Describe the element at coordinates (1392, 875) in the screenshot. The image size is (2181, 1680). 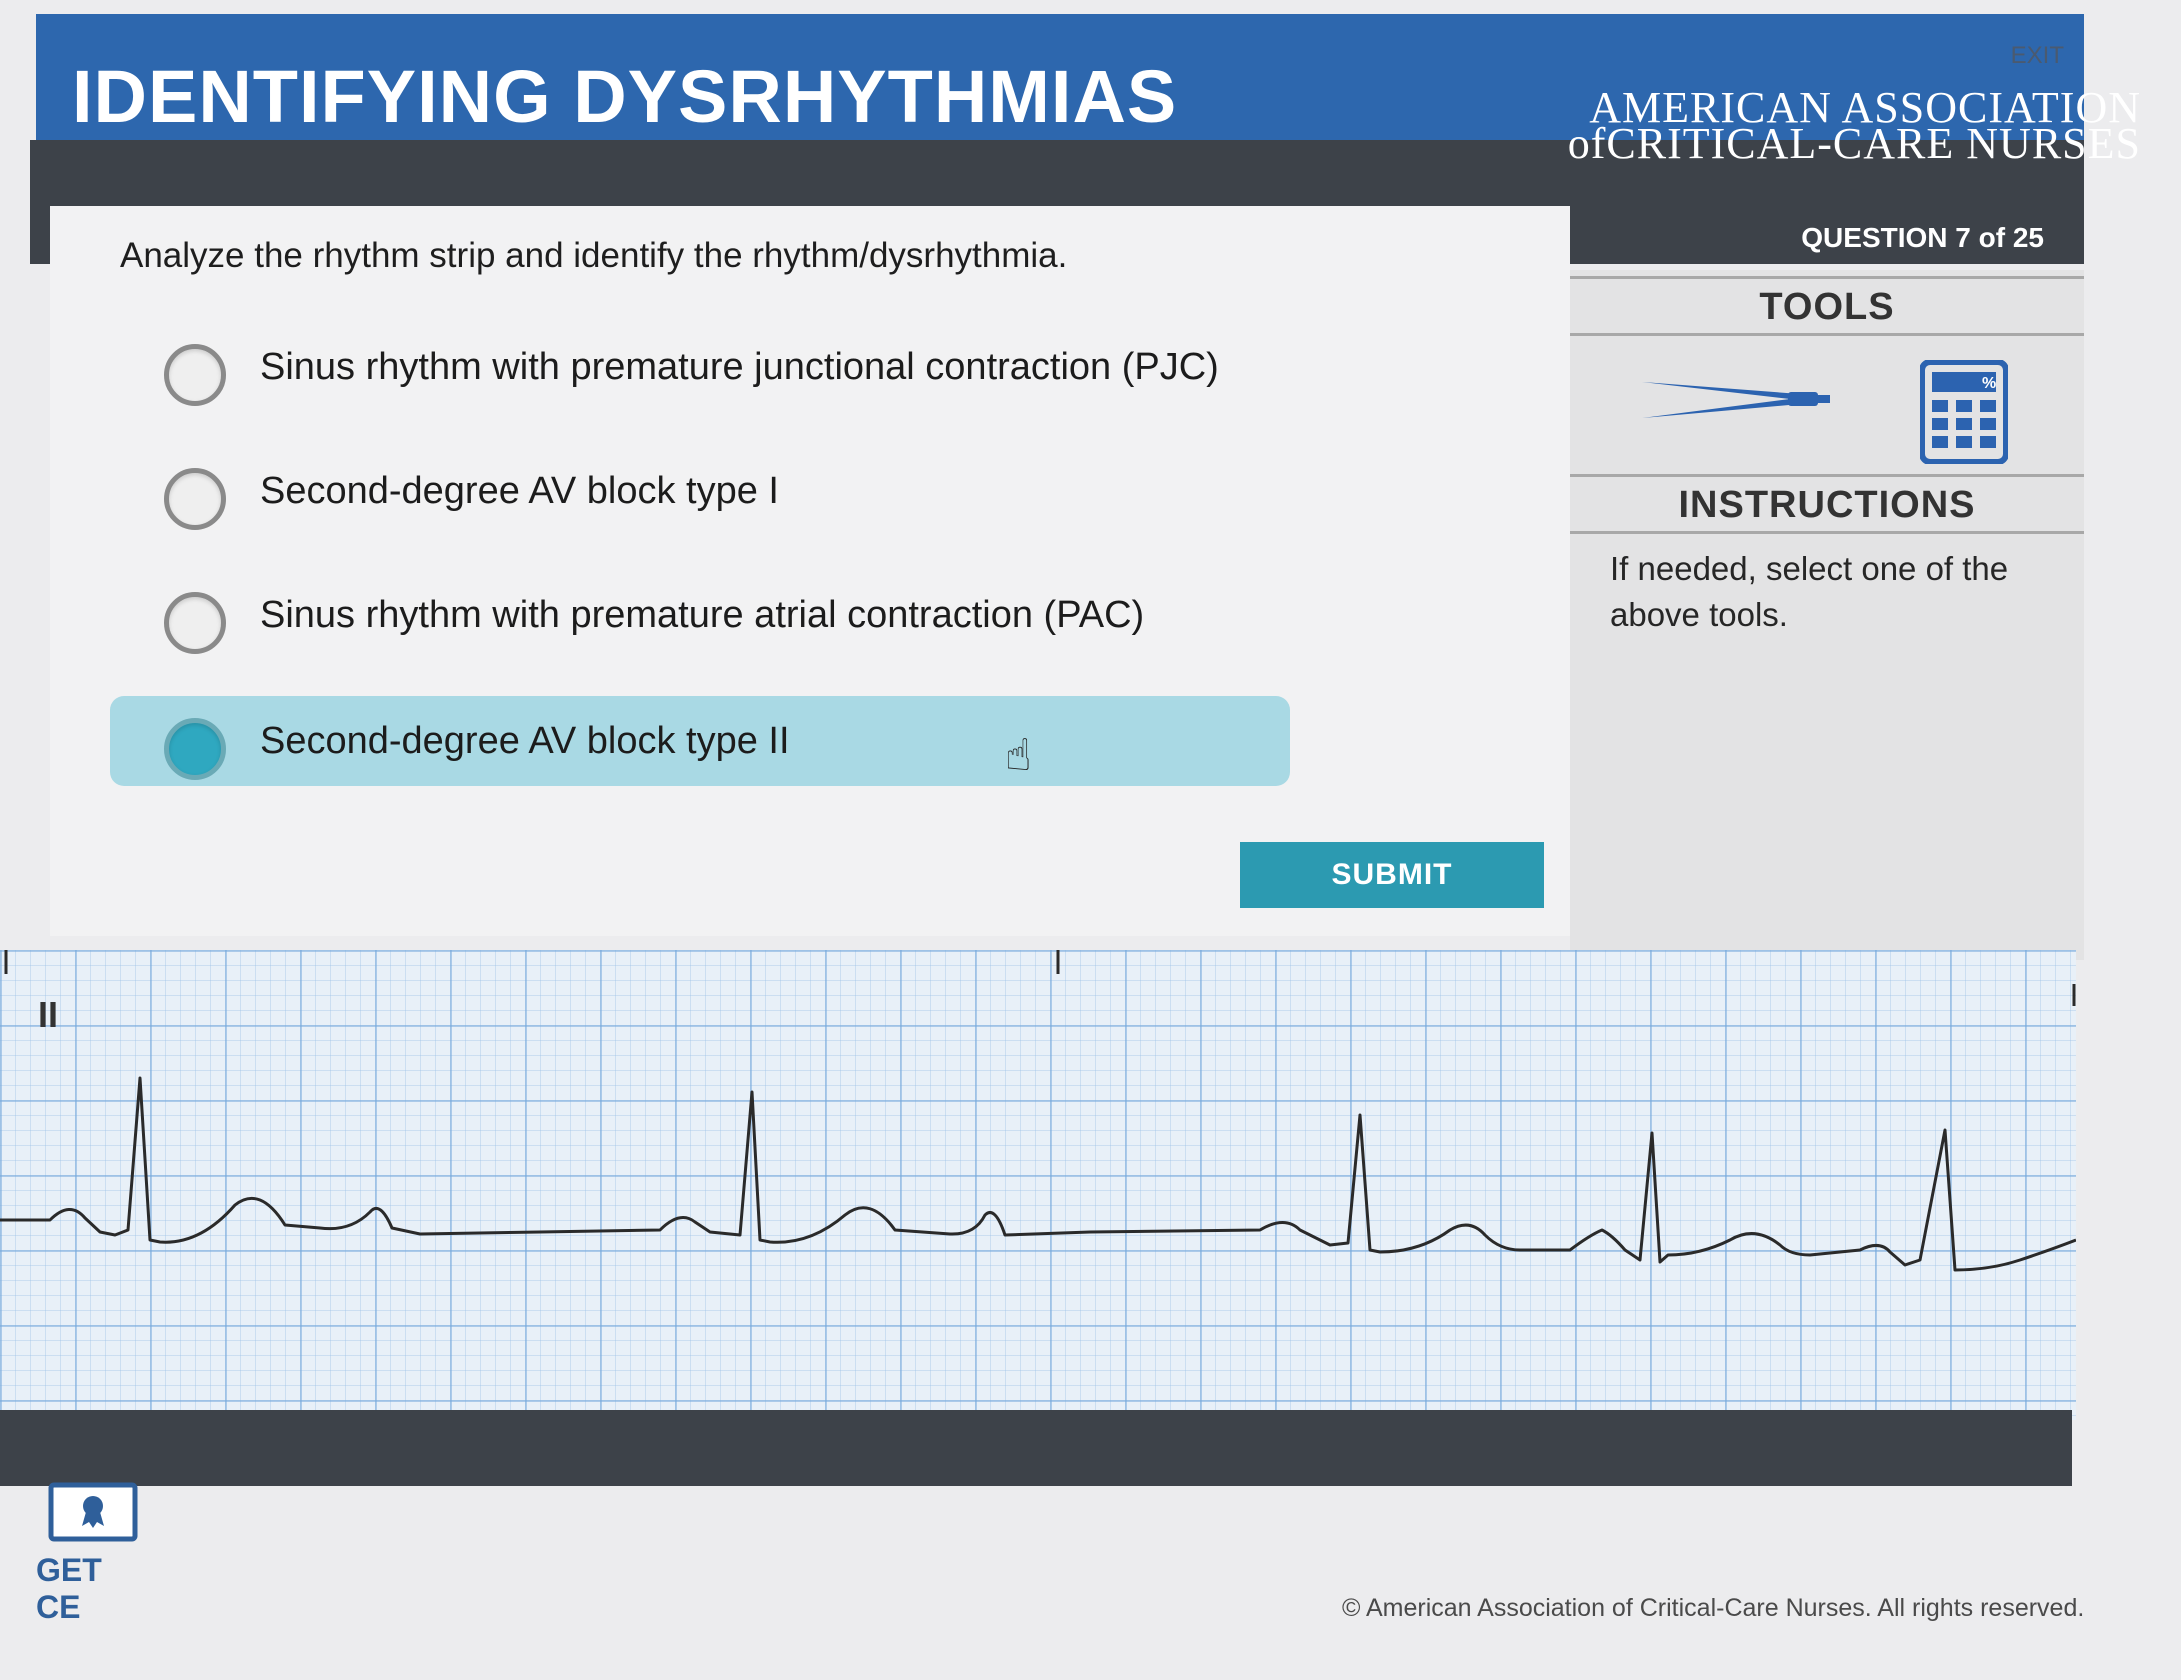
I see `submit-button: SUBMIT` at that location.